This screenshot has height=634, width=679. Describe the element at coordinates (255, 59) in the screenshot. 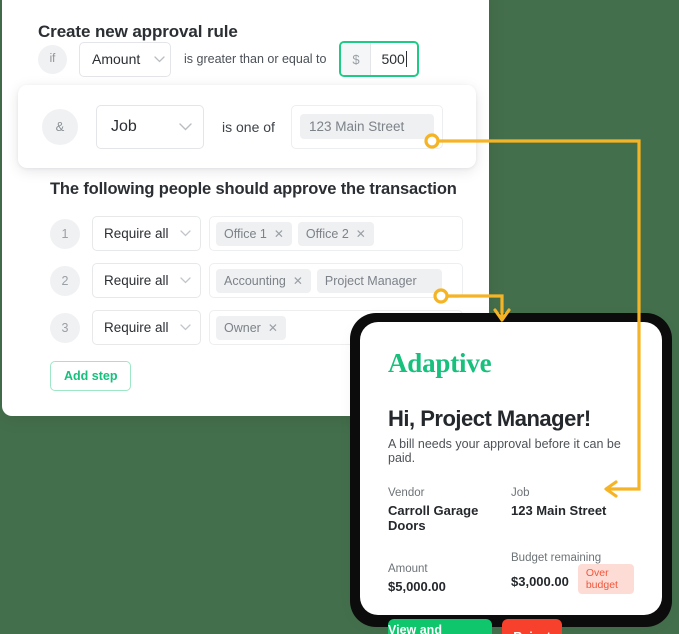

I see `operator-text-if: is greater than or equal to` at that location.